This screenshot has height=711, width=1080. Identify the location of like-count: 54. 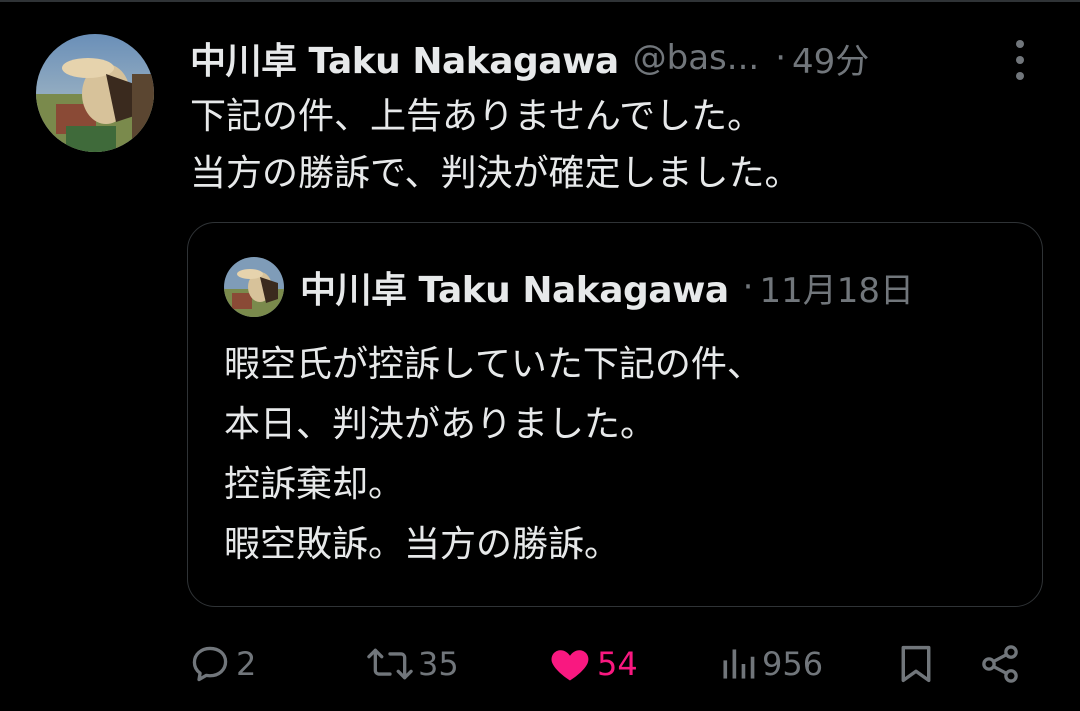
(617, 664).